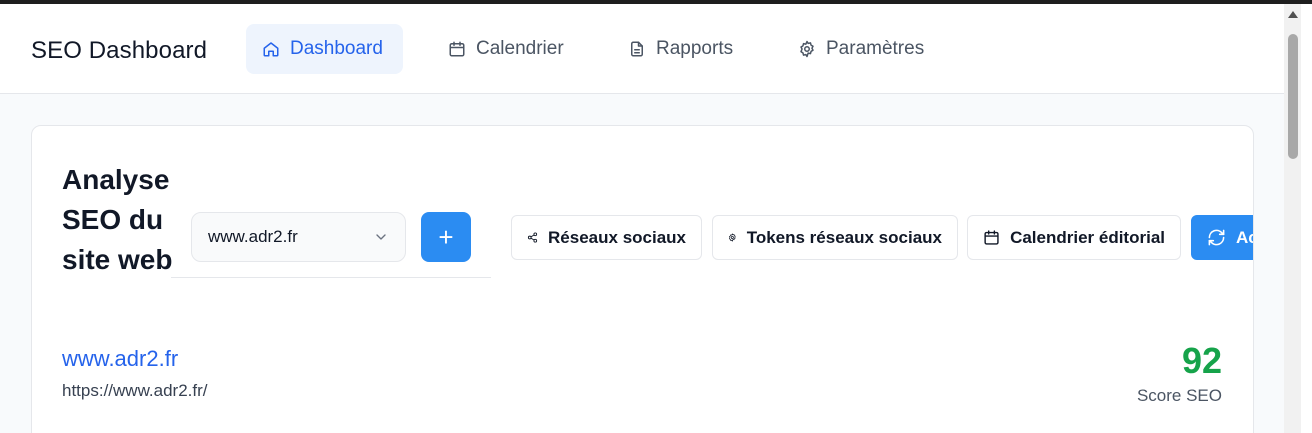  Describe the element at coordinates (1306, 218) in the screenshot. I see `window-edge` at that location.